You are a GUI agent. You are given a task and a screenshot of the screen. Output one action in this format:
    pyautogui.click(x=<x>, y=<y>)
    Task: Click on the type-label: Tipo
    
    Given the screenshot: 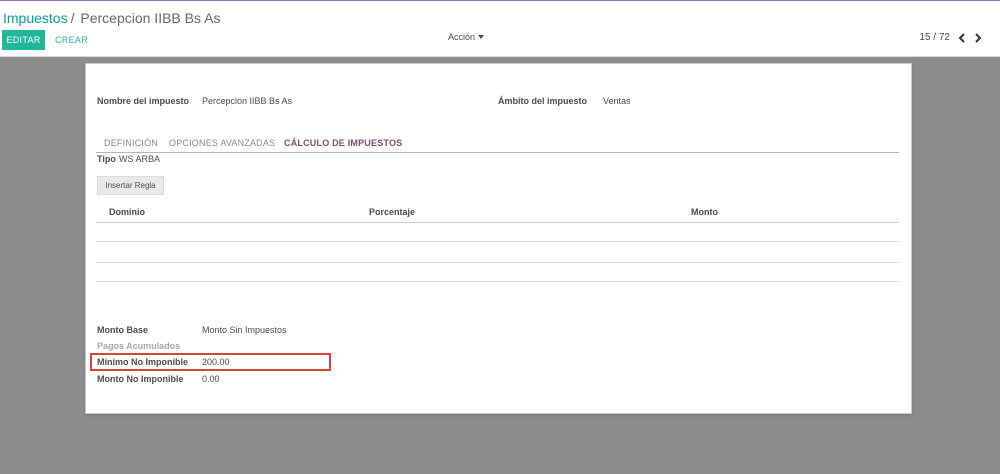 What is the action you would take?
    pyautogui.click(x=106, y=159)
    